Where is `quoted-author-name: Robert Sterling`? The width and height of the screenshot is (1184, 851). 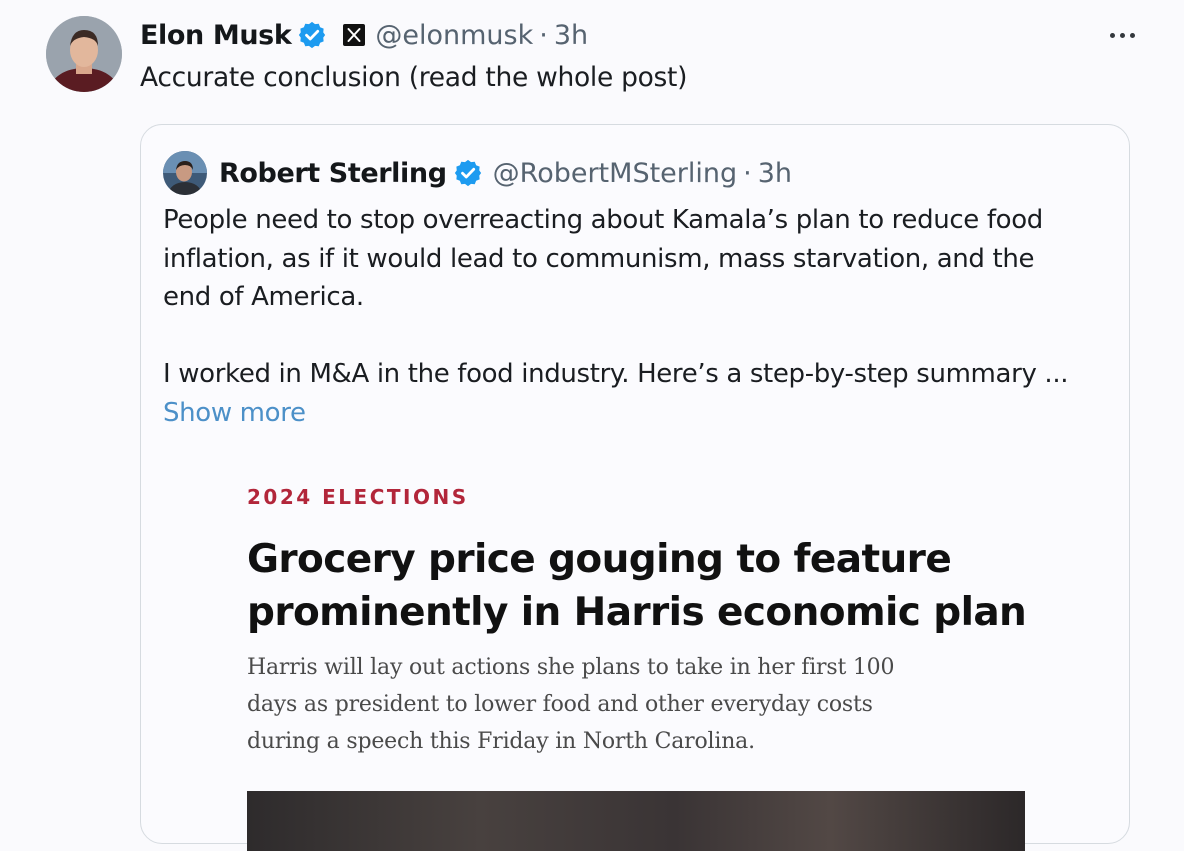 quoted-author-name: Robert Sterling is located at coordinates (333, 173).